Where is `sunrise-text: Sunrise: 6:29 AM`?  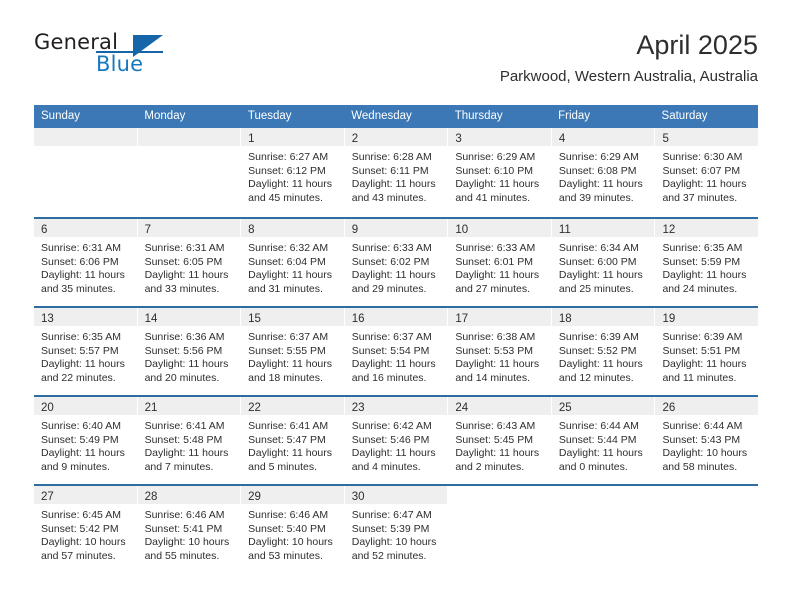 sunrise-text: Sunrise: 6:29 AM is located at coordinates (598, 157).